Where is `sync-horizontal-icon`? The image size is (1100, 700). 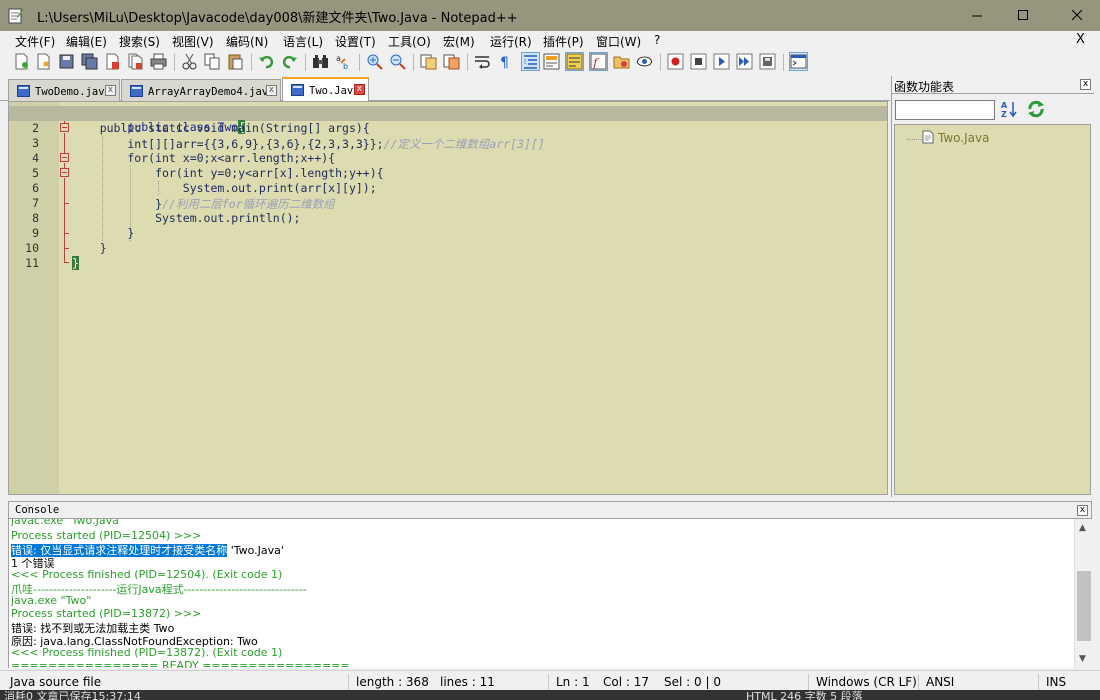 sync-horizontal-icon is located at coordinates (451, 61).